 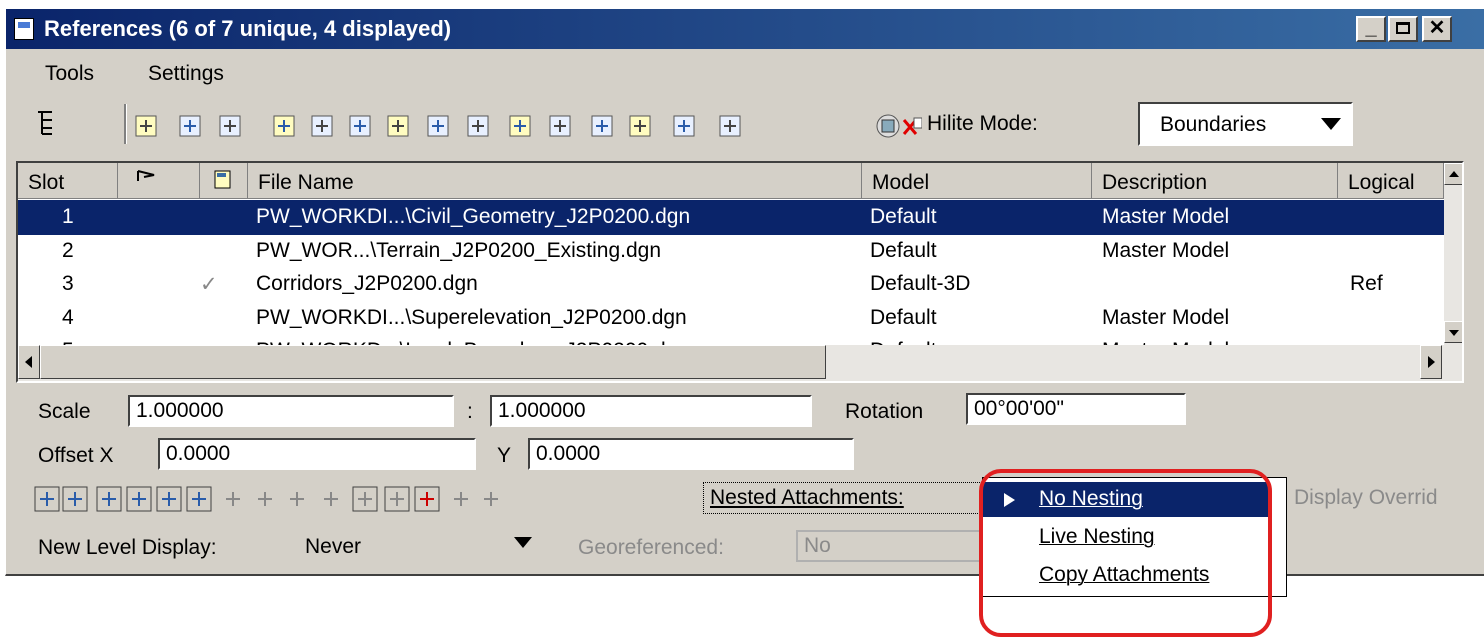 I want to click on hilite-mode-label: Hilite Mode:, so click(x=982, y=123).